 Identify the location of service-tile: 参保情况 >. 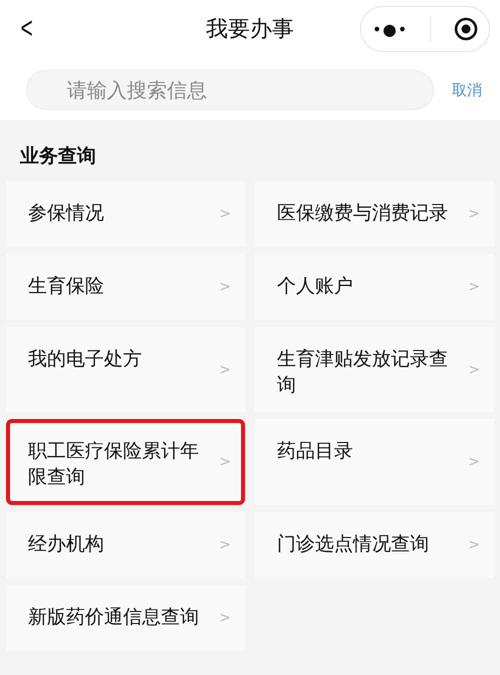
(125, 214).